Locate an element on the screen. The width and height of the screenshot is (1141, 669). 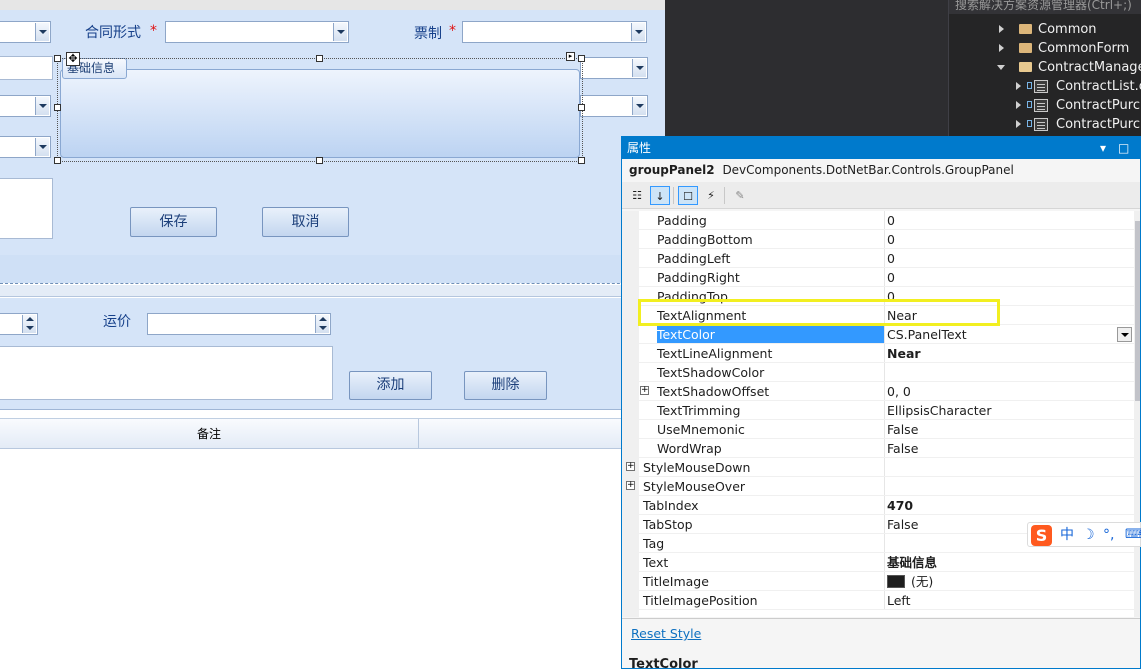
property-row: UseMnemonic False is located at coordinates (878, 429).